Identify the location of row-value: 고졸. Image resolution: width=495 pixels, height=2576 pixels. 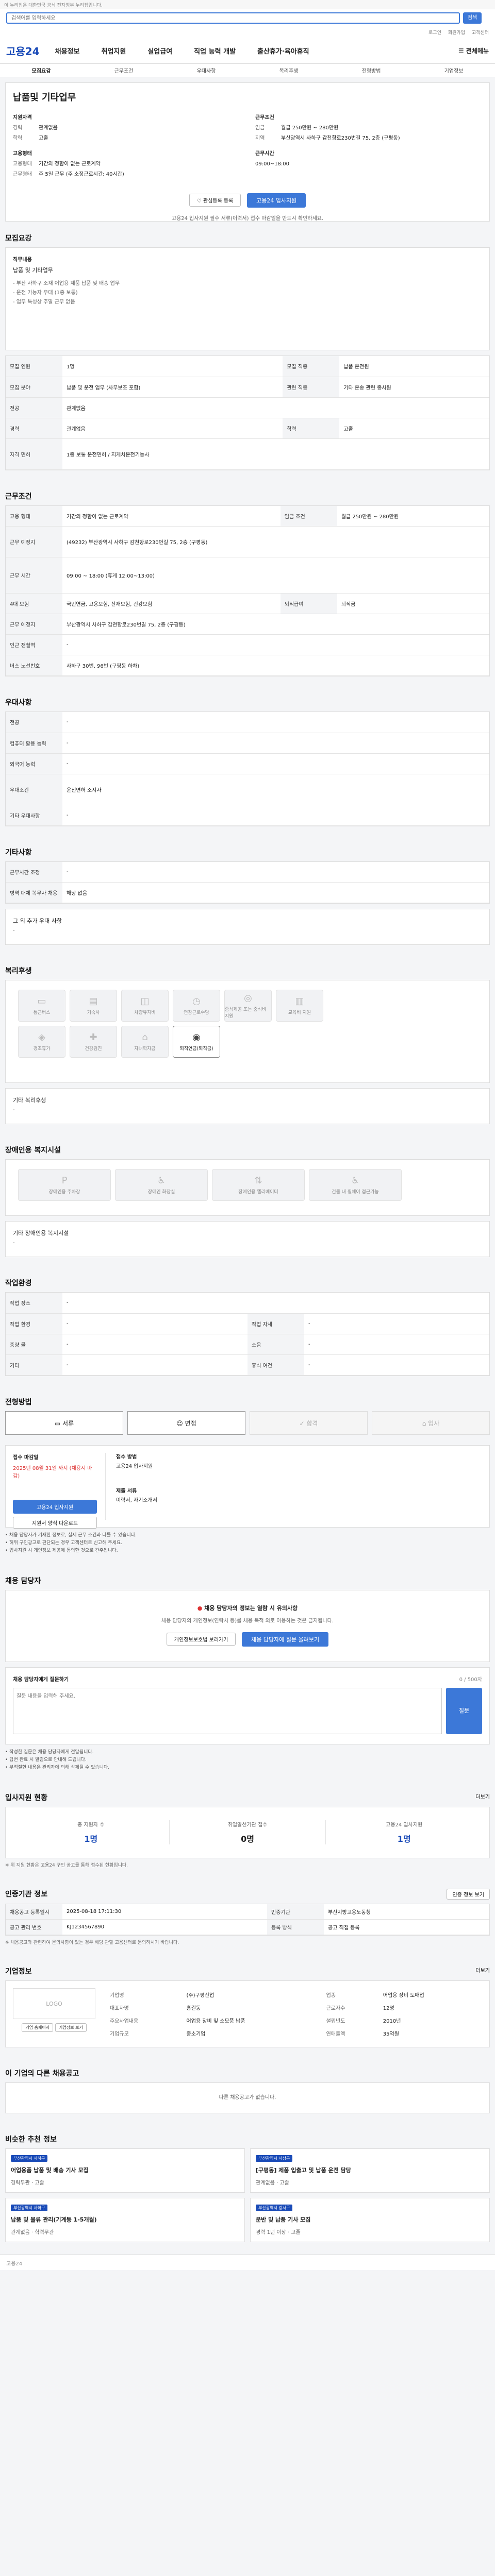
(414, 428).